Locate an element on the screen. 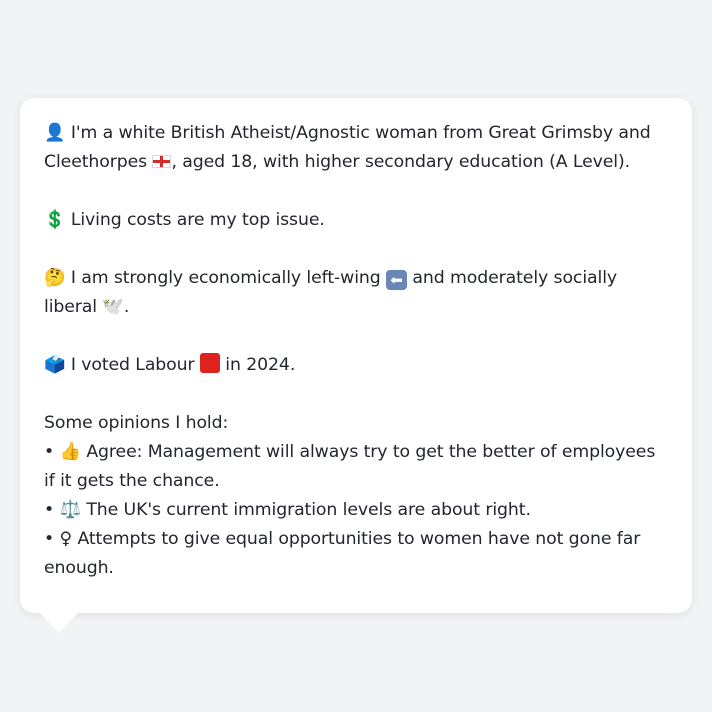  left-arrow-icon: ⬅ is located at coordinates (397, 280).